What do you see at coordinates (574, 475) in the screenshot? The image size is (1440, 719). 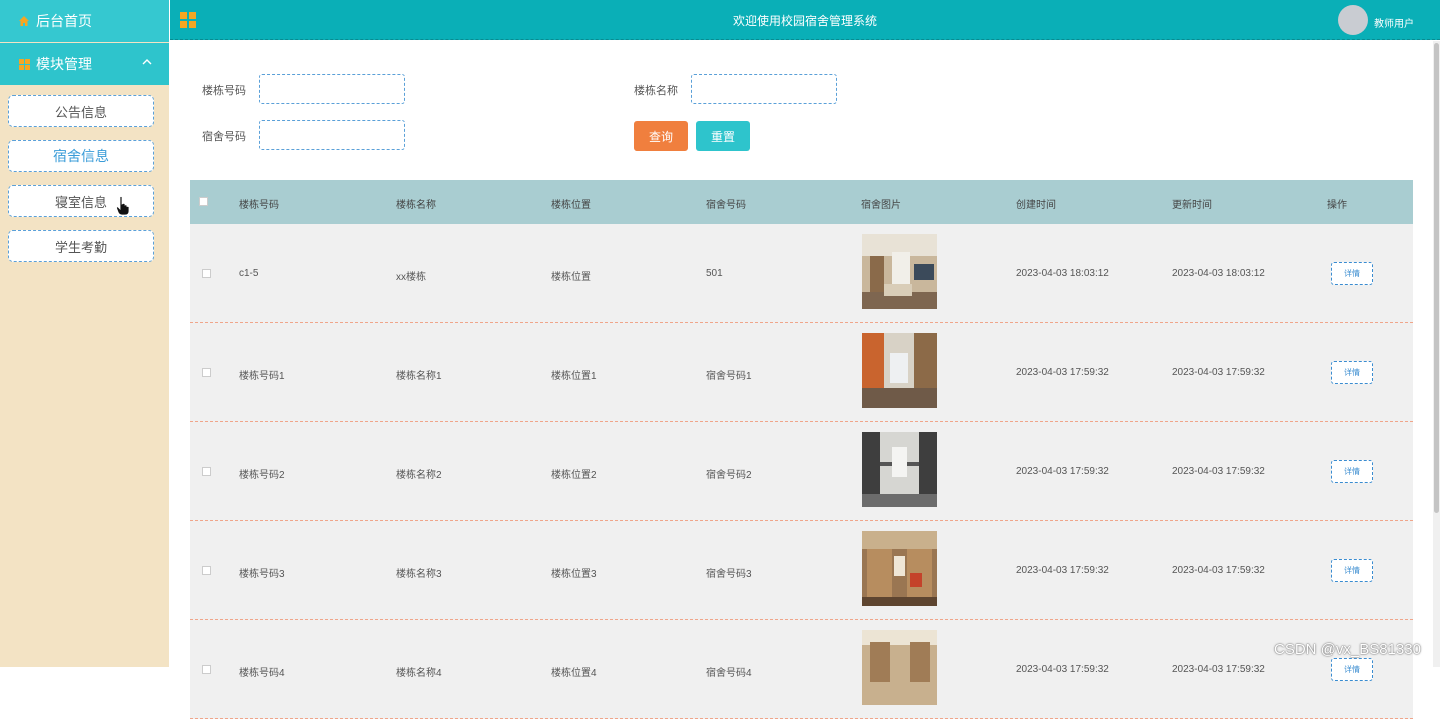 I see `cell-location: 楼栋位置2` at bounding box center [574, 475].